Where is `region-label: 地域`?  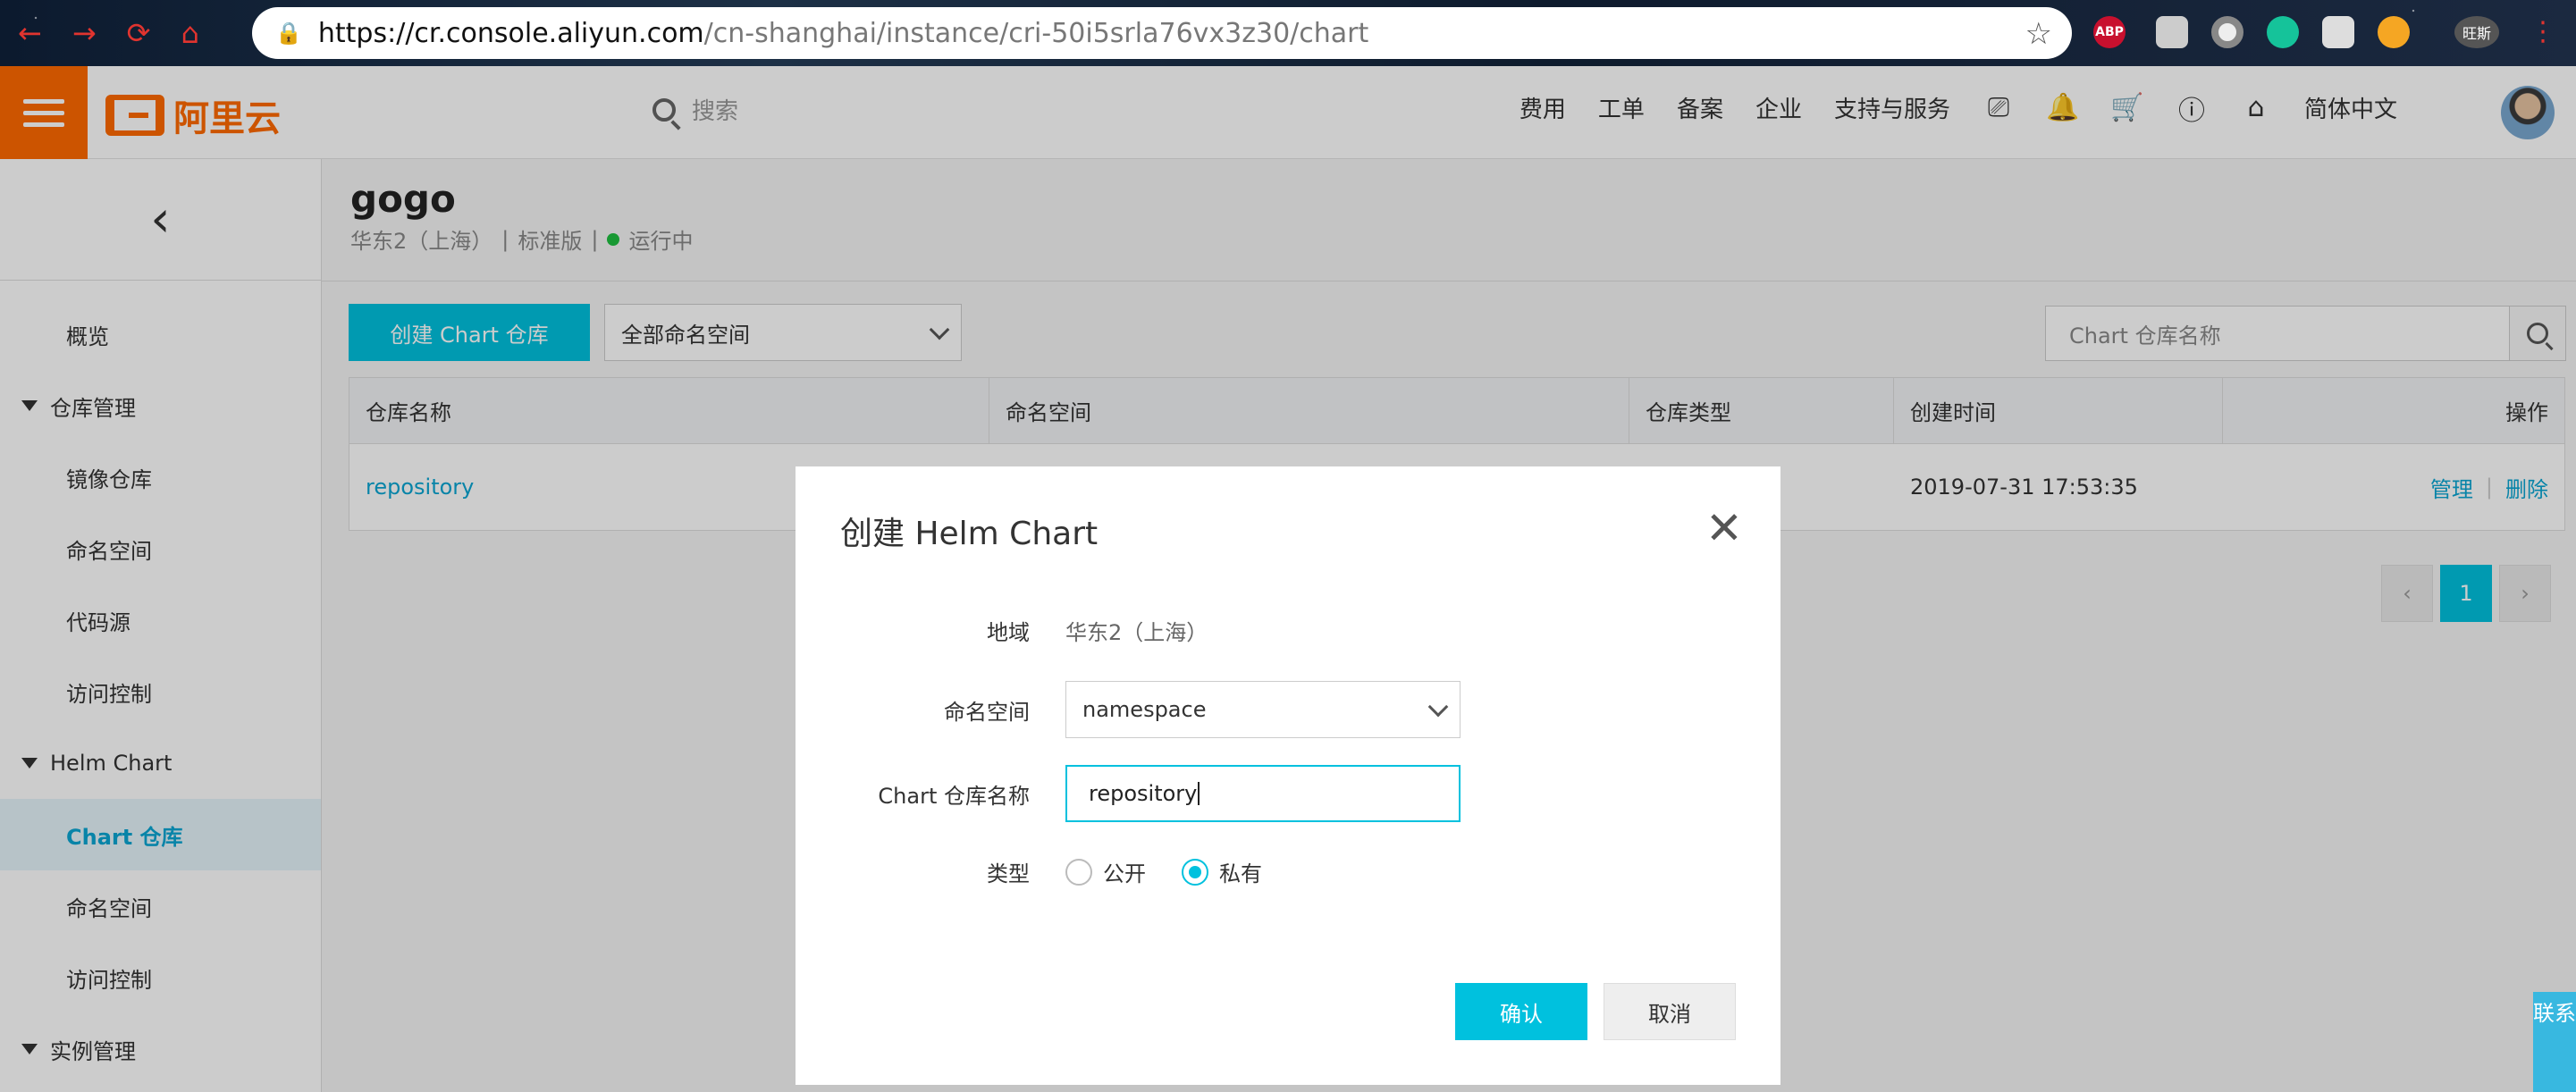 region-label: 地域 is located at coordinates (1009, 632).